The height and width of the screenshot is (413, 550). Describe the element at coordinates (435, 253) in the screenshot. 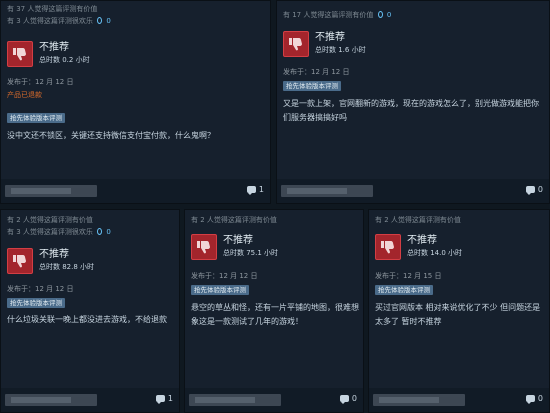

I see `hours-played: 总时数 14.0 小时` at that location.